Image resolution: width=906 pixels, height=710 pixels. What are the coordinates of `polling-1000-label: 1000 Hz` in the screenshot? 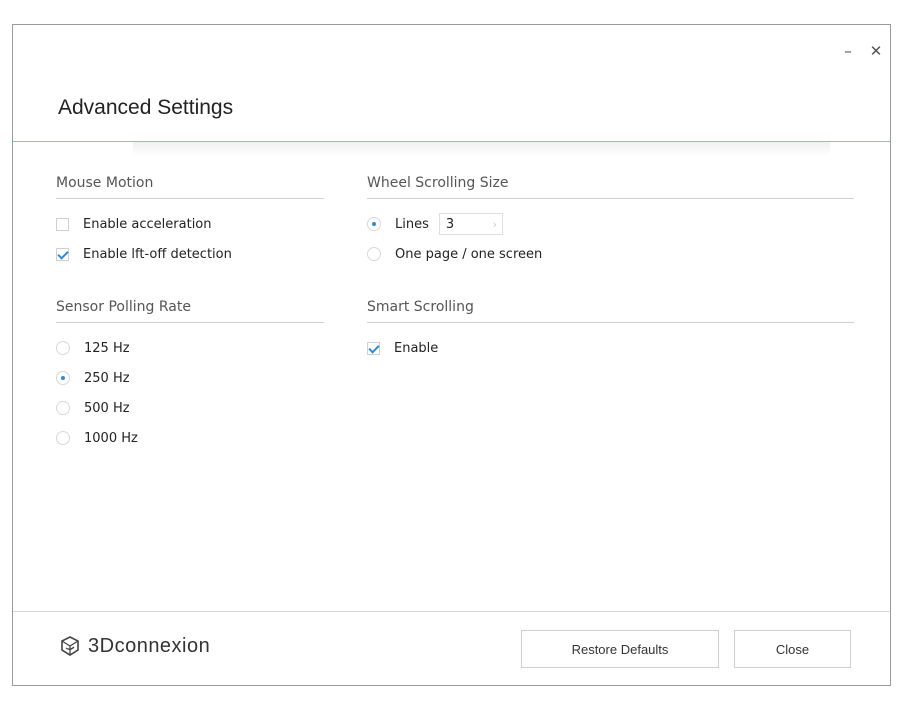 It's located at (111, 438).